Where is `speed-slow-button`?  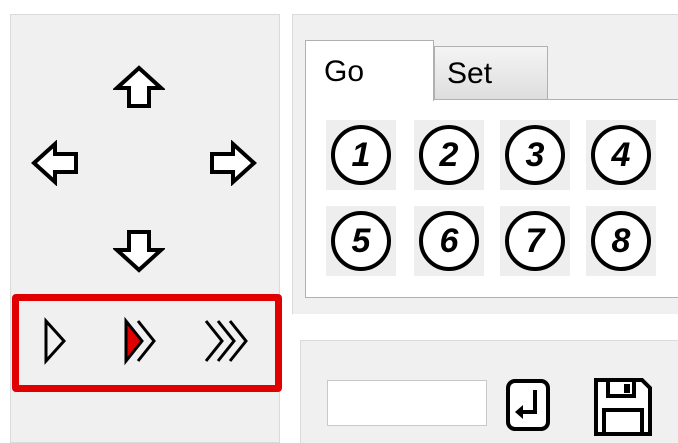
speed-slow-button is located at coordinates (55, 341).